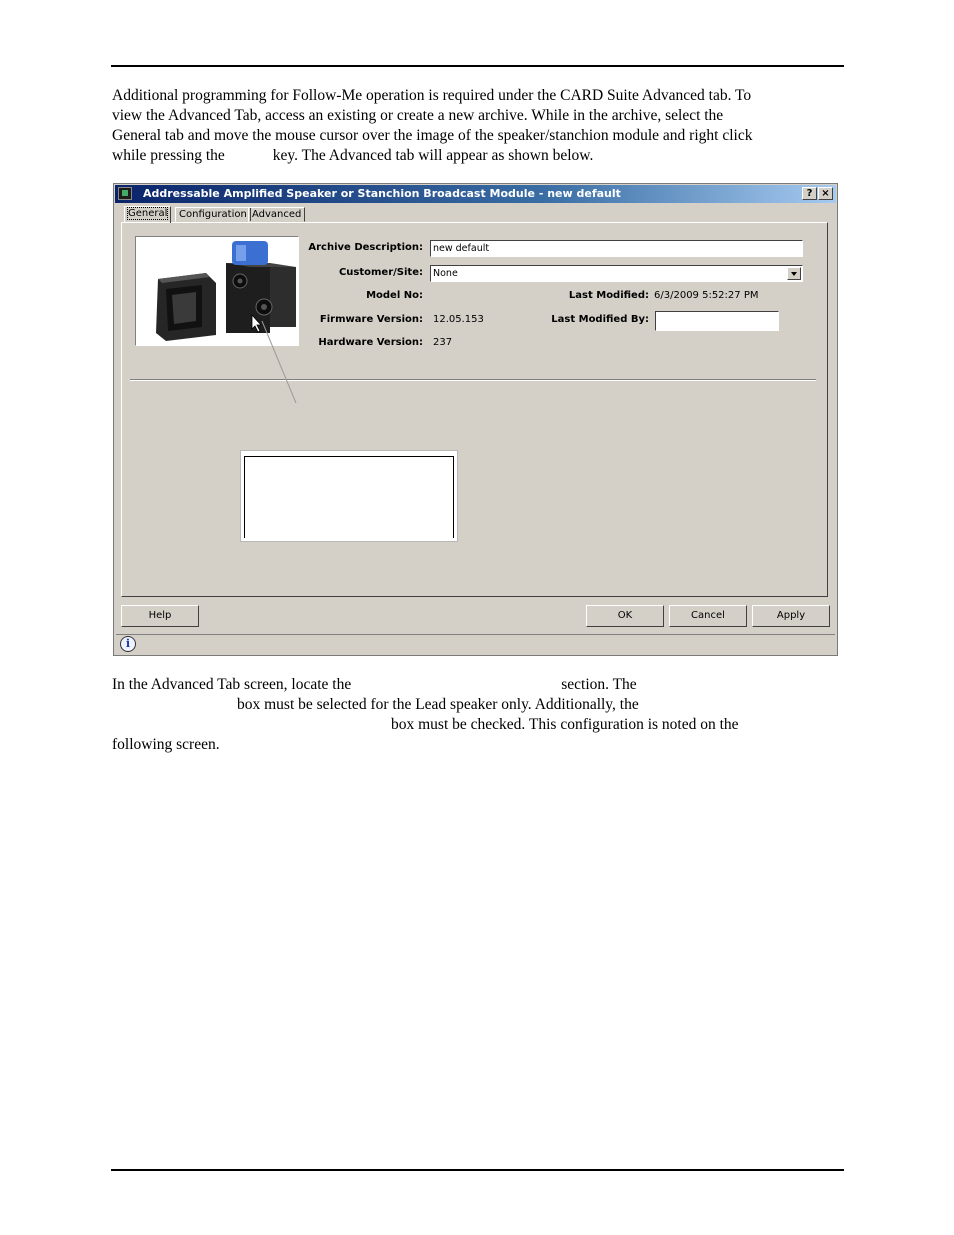  What do you see at coordinates (125, 193) in the screenshot?
I see `app-icon` at bounding box center [125, 193].